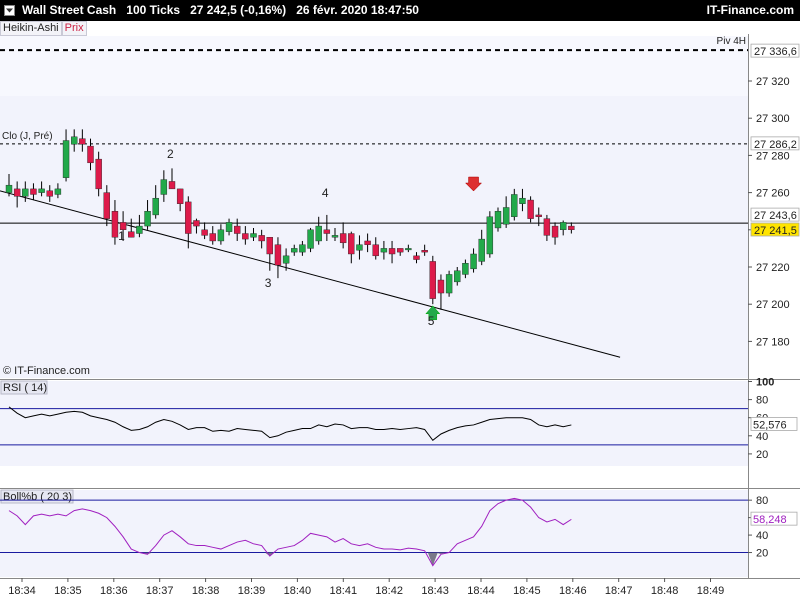  I want to click on pivot-4h-price-label: 27 336,6, so click(775, 50).